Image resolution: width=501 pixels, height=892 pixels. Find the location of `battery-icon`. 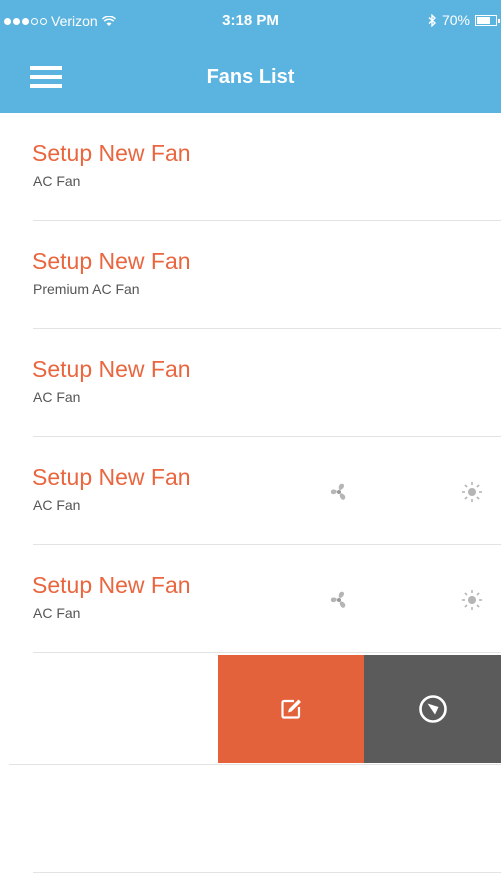

battery-icon is located at coordinates (487, 20).